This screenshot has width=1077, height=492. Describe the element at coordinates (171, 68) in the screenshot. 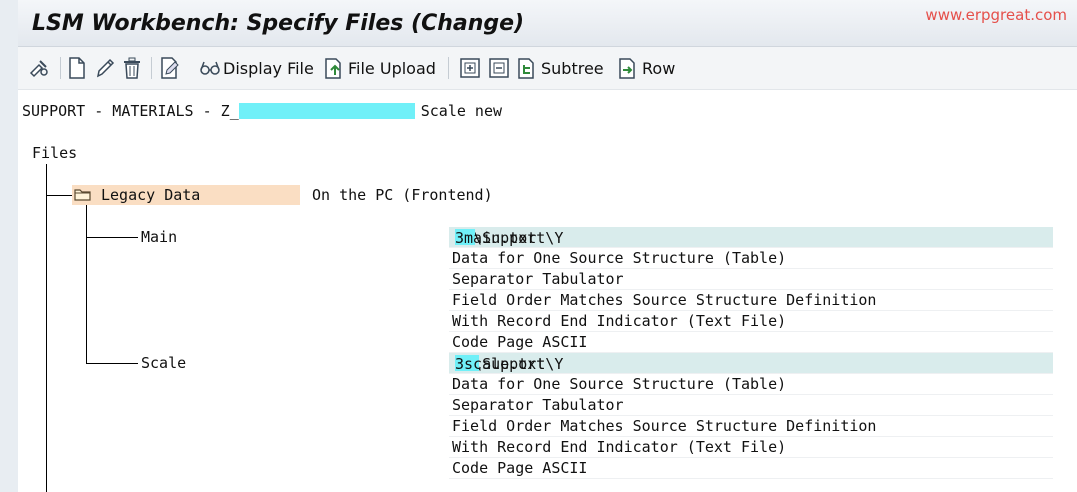

I see `edit-document-icon` at that location.